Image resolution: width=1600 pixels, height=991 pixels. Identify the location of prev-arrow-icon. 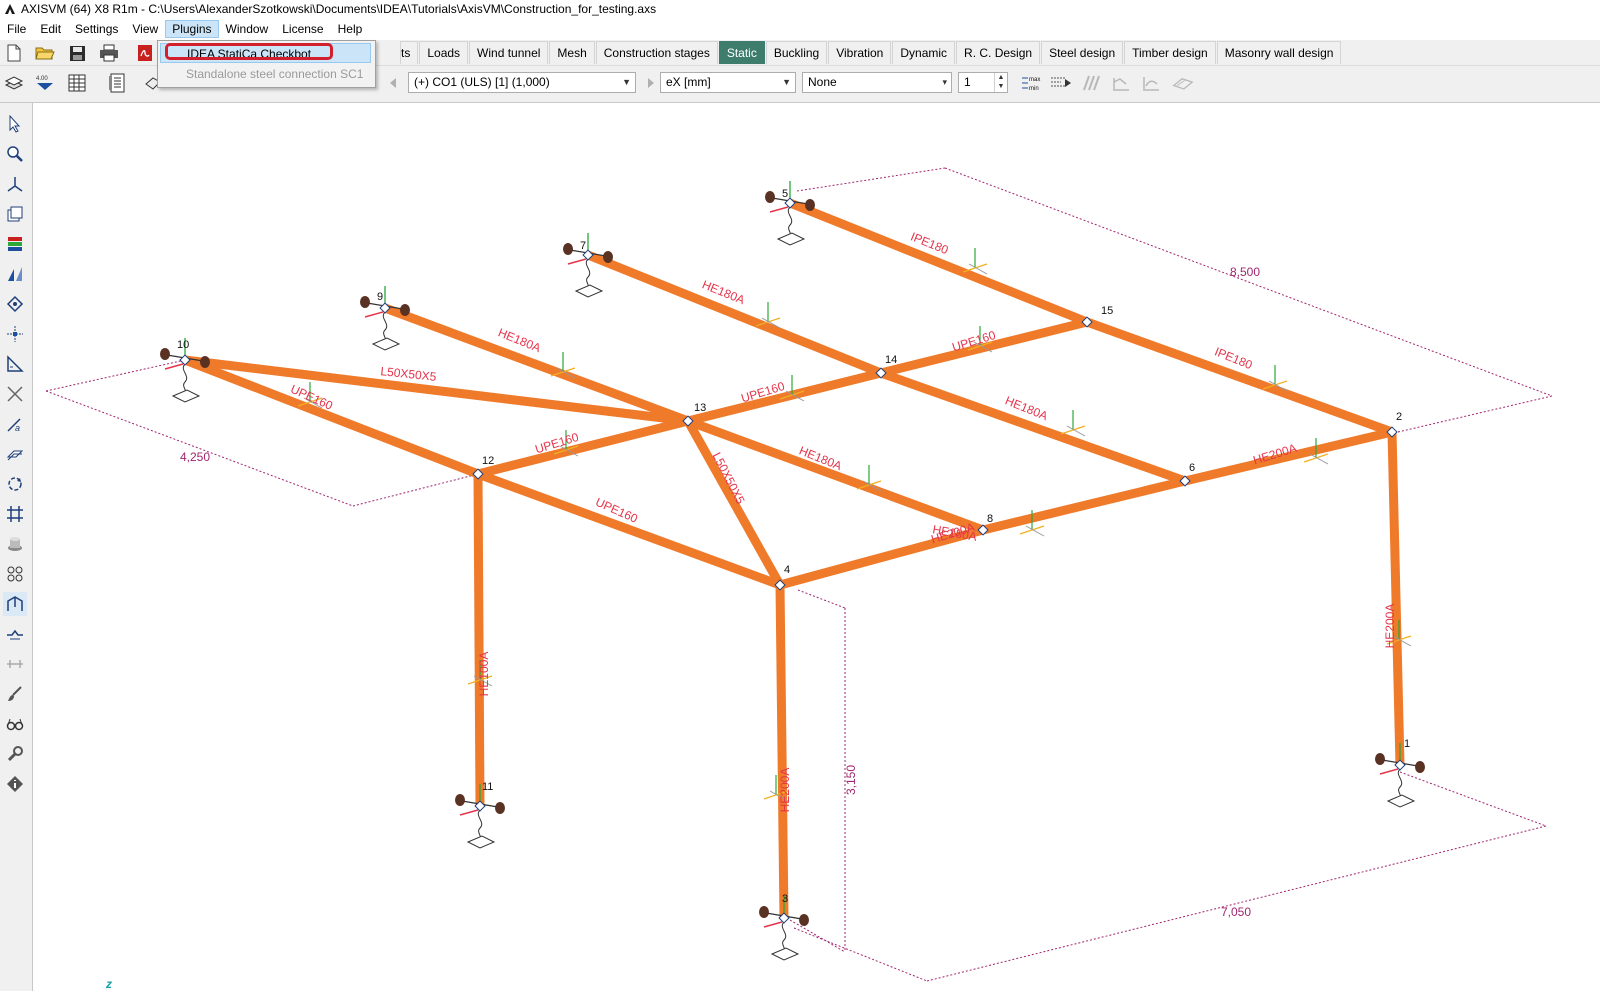
(393, 83).